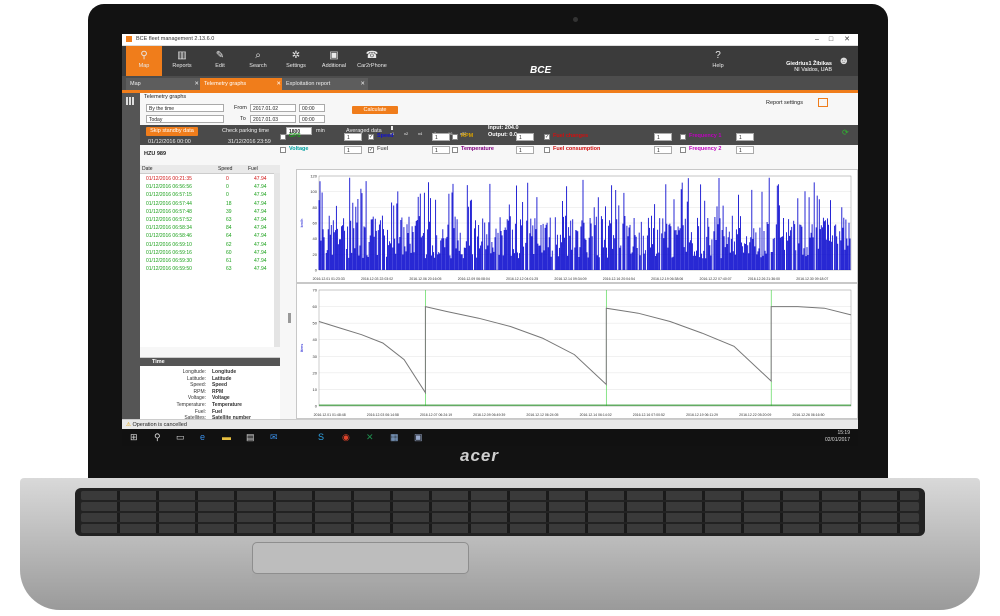 The image size is (1000, 616). Describe the element at coordinates (718, 61) in the screenshot. I see `help-button: ? Help` at that location.